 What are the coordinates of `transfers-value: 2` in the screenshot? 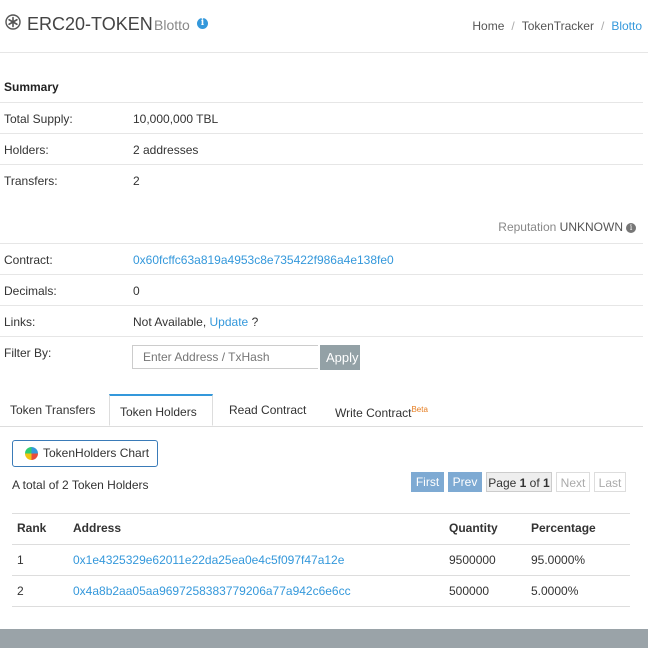 It's located at (136, 181).